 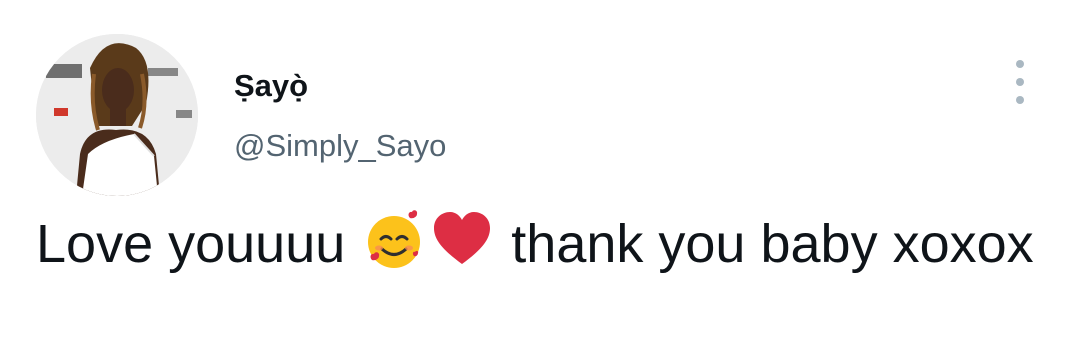 What do you see at coordinates (772, 244) in the screenshot?
I see `tweet-text-part-2: thank you baby xoxox` at bounding box center [772, 244].